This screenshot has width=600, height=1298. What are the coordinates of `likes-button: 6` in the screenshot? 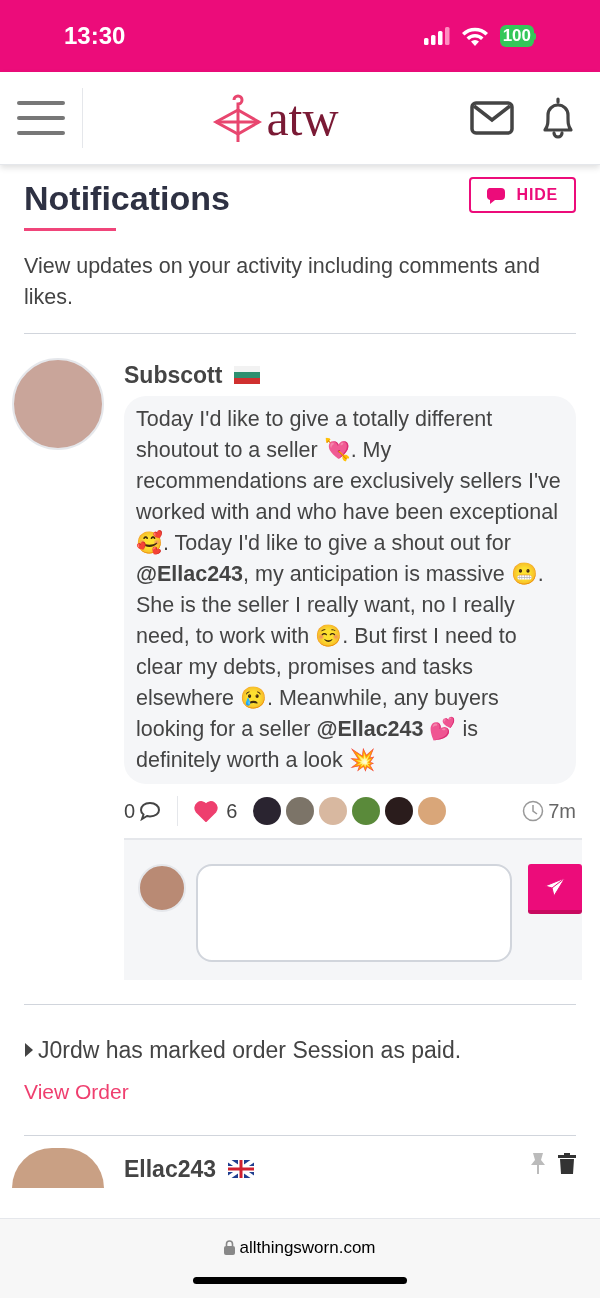 It's located at (208, 811).